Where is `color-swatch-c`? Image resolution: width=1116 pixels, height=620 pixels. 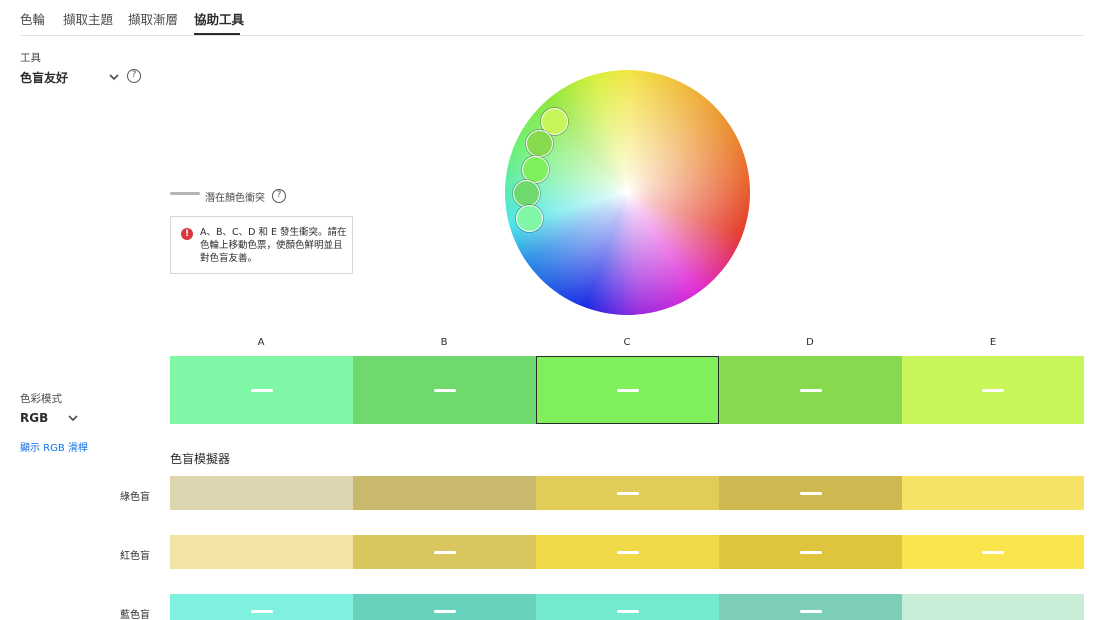
color-swatch-c is located at coordinates (627, 390).